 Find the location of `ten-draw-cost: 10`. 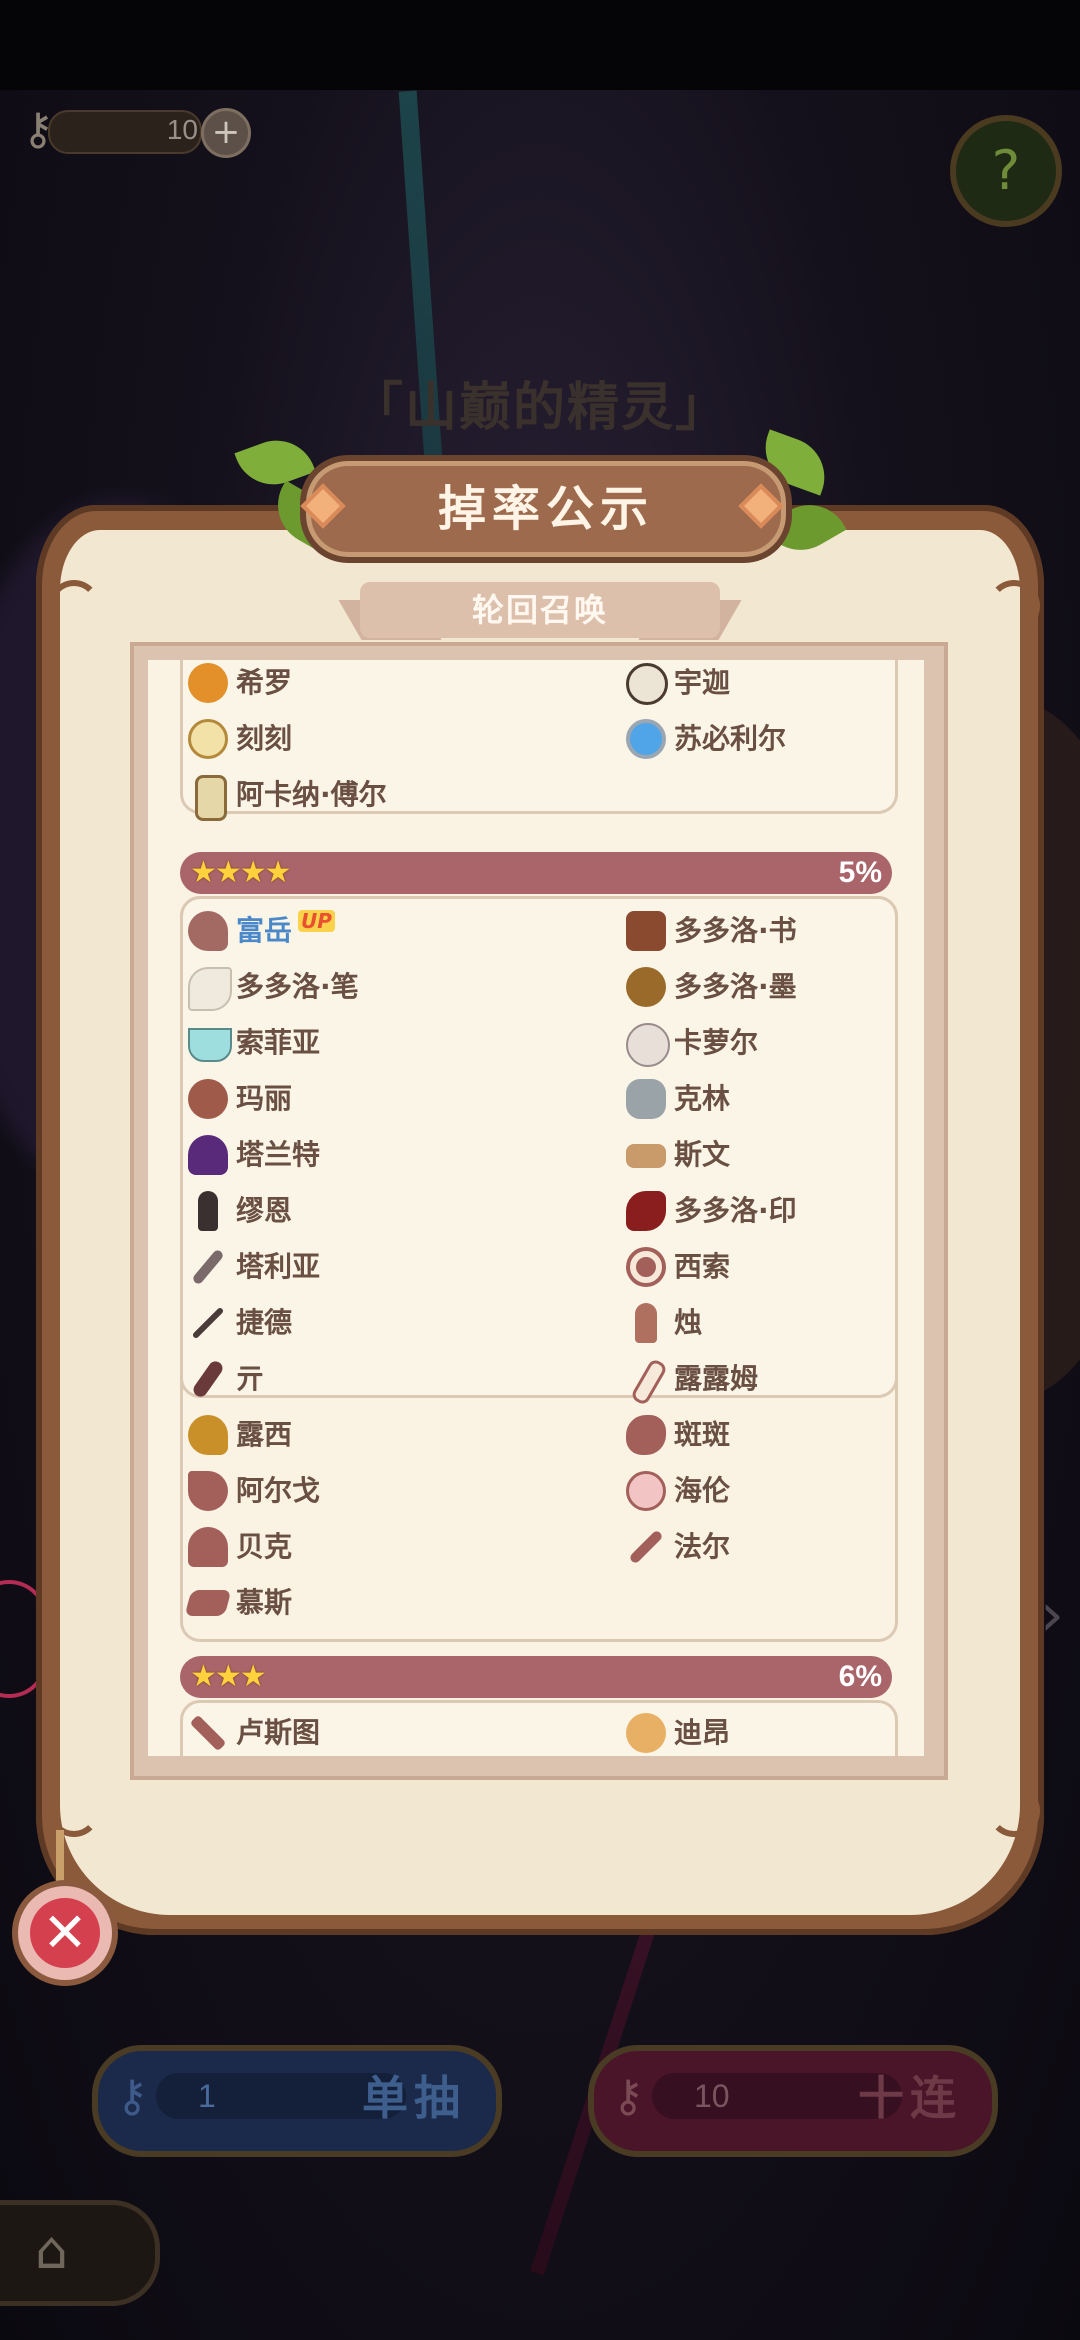

ten-draw-cost: 10 is located at coordinates (712, 2096).